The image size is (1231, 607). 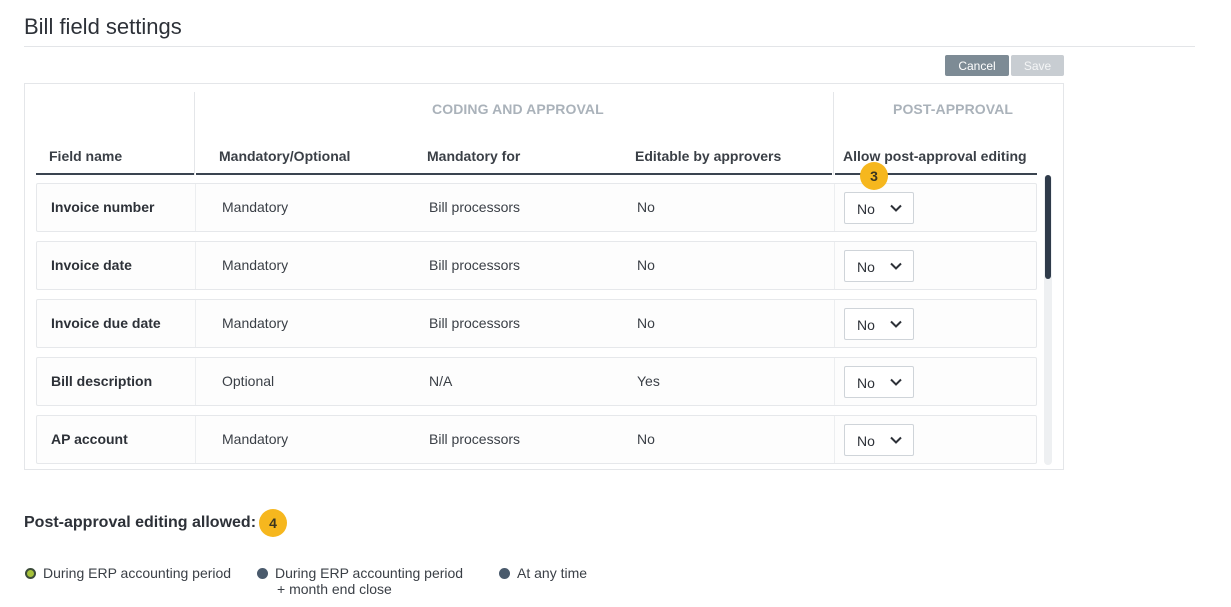 What do you see at coordinates (441, 381) in the screenshot?
I see `mandatory-for-value: N/A` at bounding box center [441, 381].